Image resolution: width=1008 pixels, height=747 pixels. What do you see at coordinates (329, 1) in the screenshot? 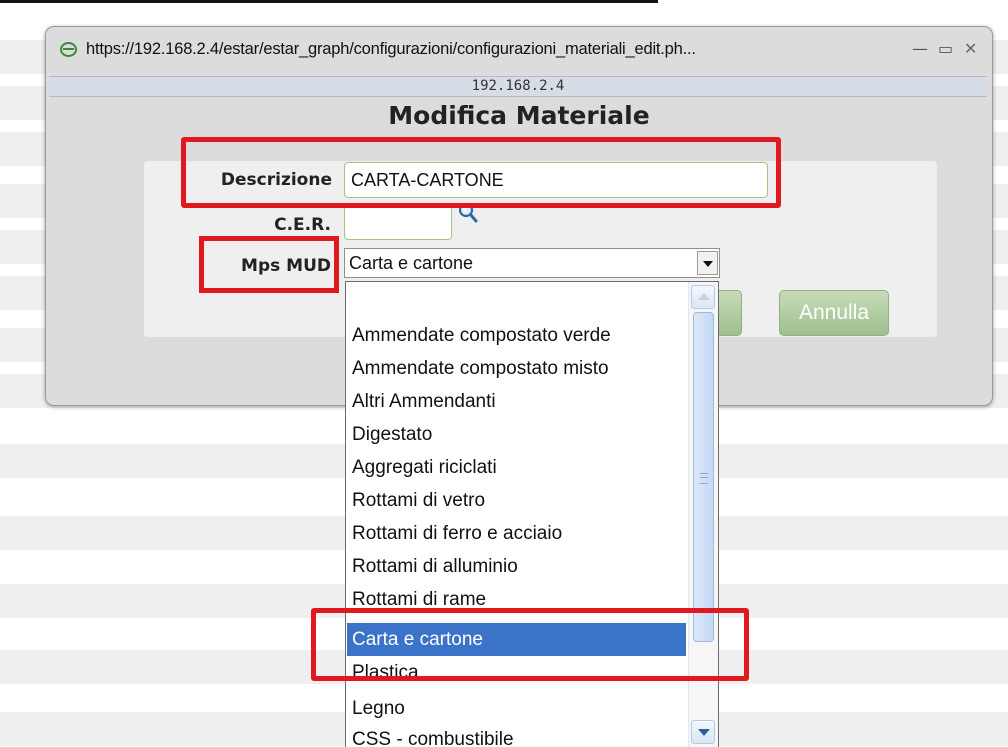
I see `top-border-line` at bounding box center [329, 1].